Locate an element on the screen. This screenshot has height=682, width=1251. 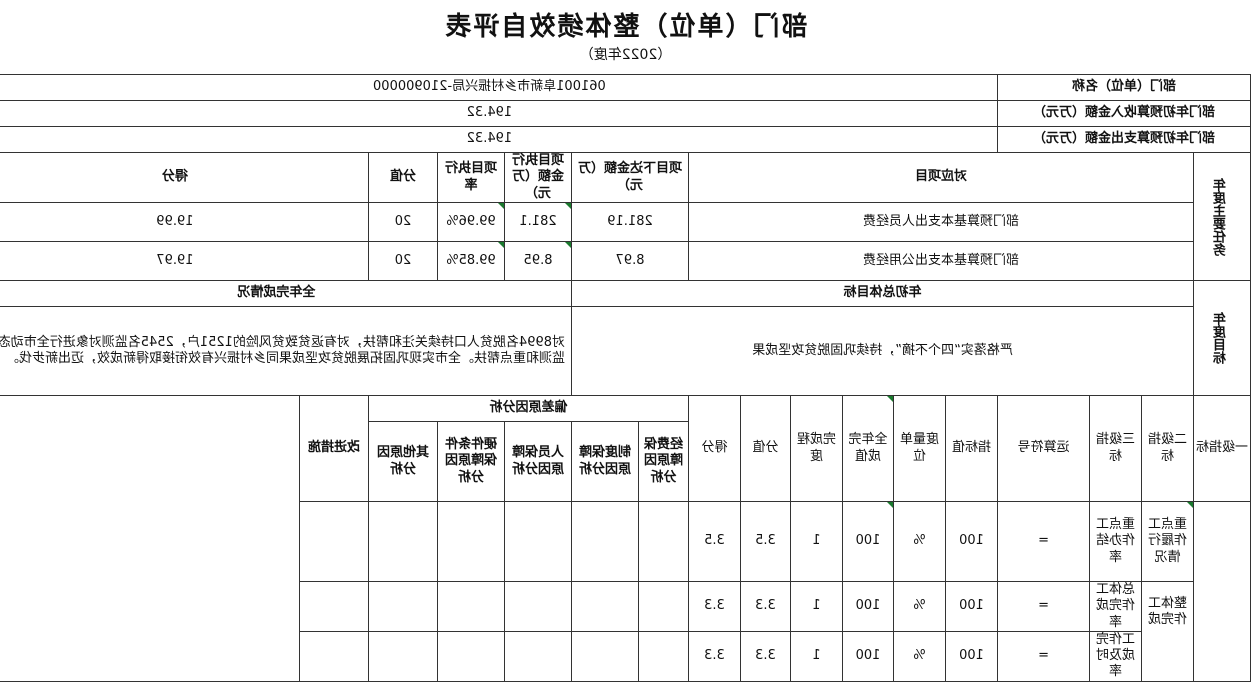
expense-value: 194.32 is located at coordinates (499, 139).